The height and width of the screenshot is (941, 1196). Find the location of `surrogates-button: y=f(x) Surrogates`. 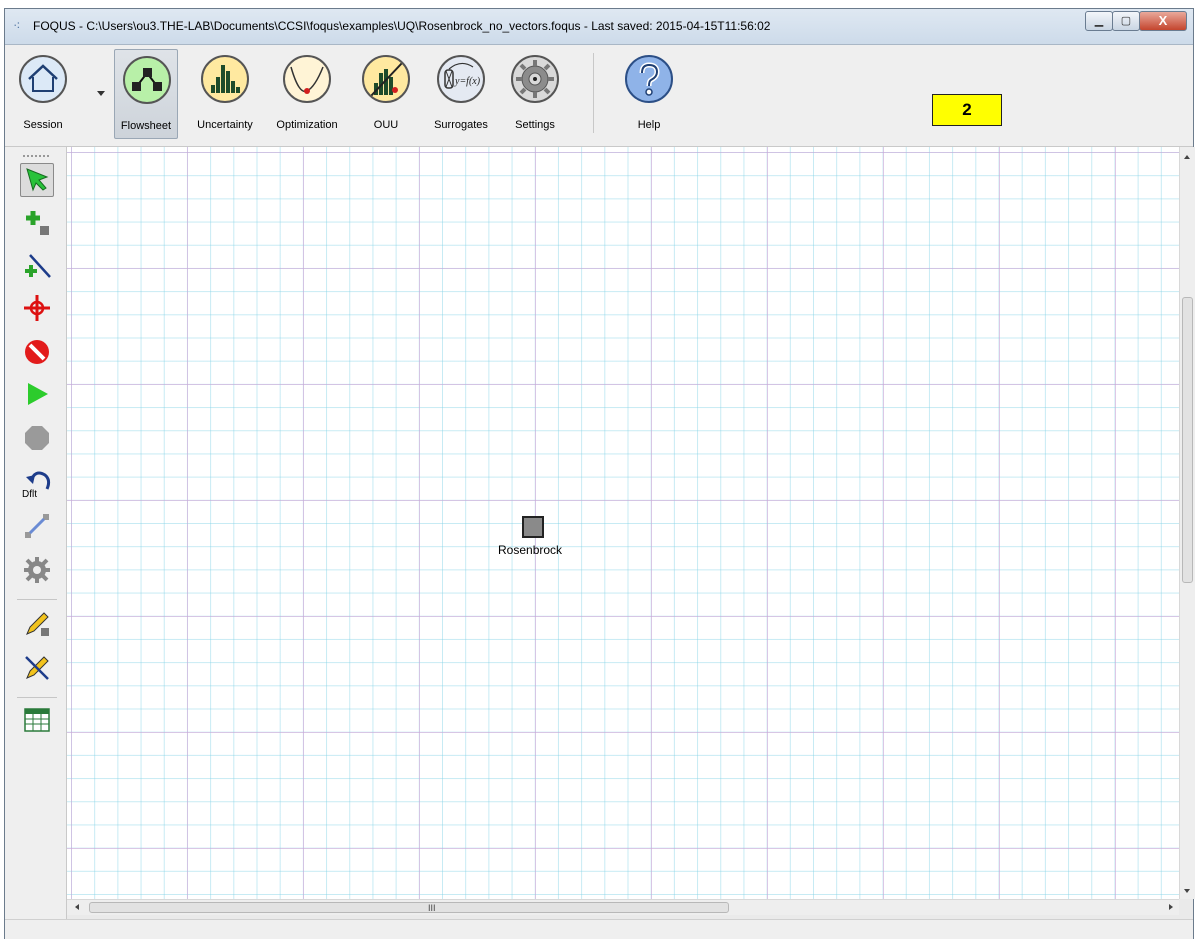

surrogates-button: y=f(x) Surrogates is located at coordinates (461, 94).